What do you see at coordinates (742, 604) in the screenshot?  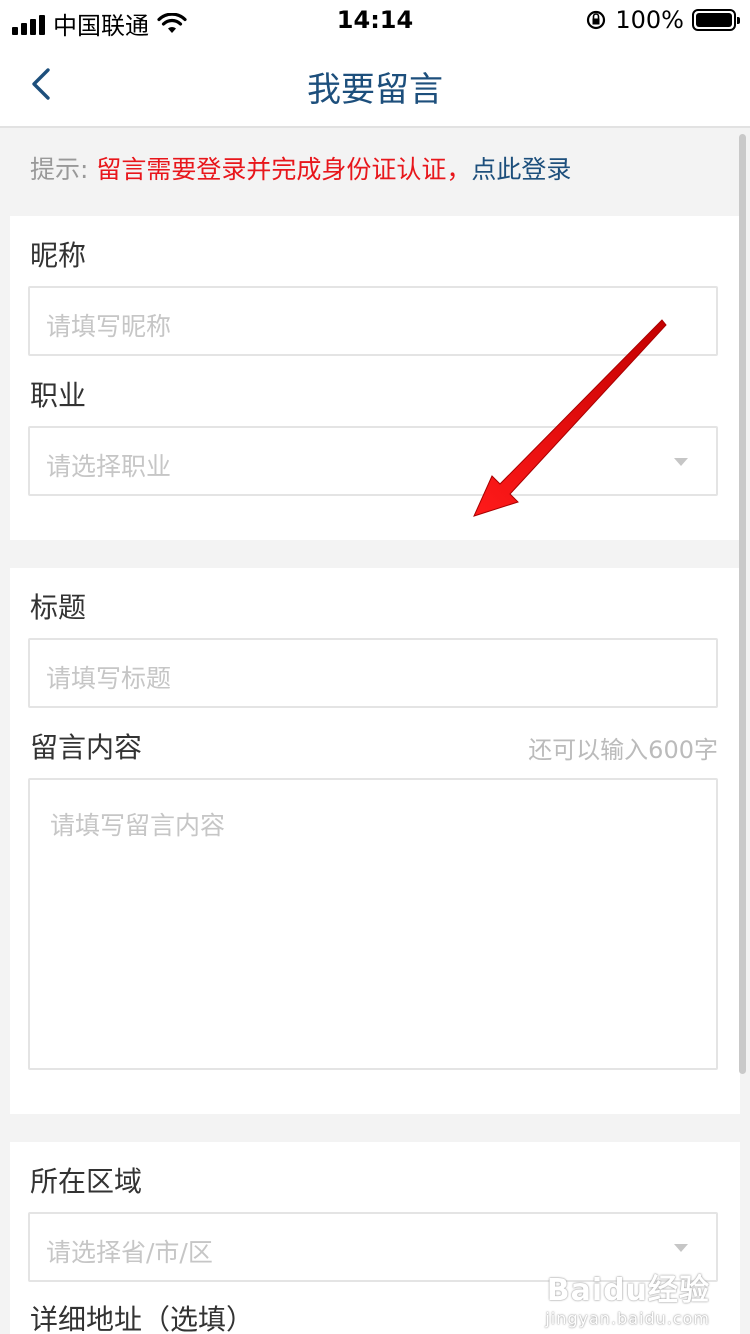 I see `scrollbar` at bounding box center [742, 604].